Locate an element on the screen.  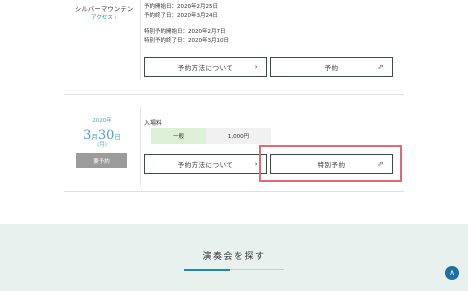
venue-name: シルバーマウンテン is located at coordinates (104, 9).